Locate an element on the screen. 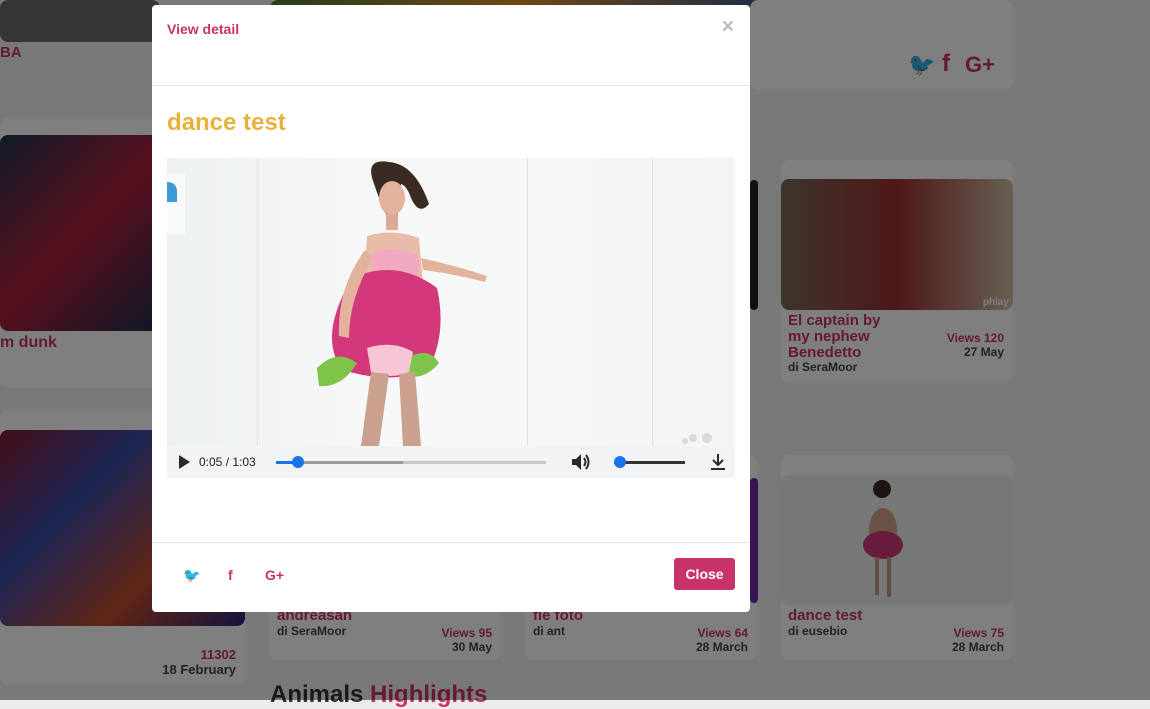 The image size is (1150, 709). volume-slider is located at coordinates (649, 462).